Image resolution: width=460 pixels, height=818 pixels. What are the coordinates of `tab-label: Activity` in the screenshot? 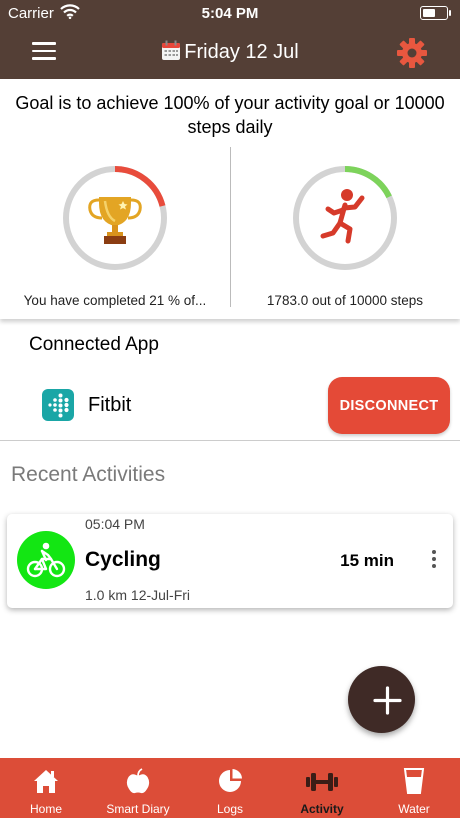 It's located at (322, 809).